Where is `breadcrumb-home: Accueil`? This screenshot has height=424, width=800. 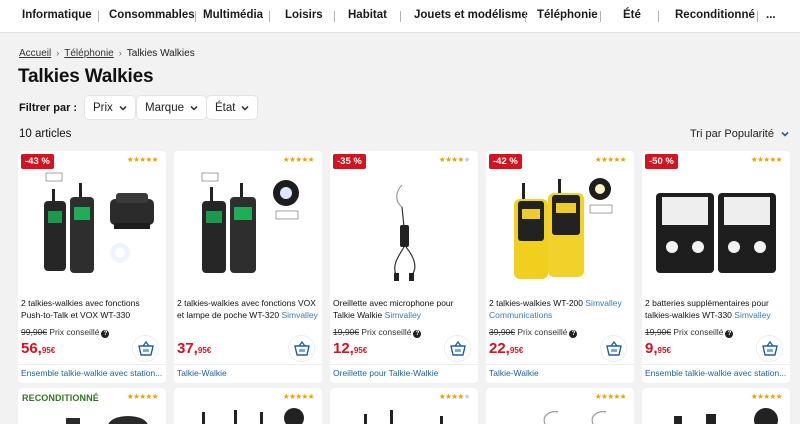 breadcrumb-home: Accueil is located at coordinates (35, 53).